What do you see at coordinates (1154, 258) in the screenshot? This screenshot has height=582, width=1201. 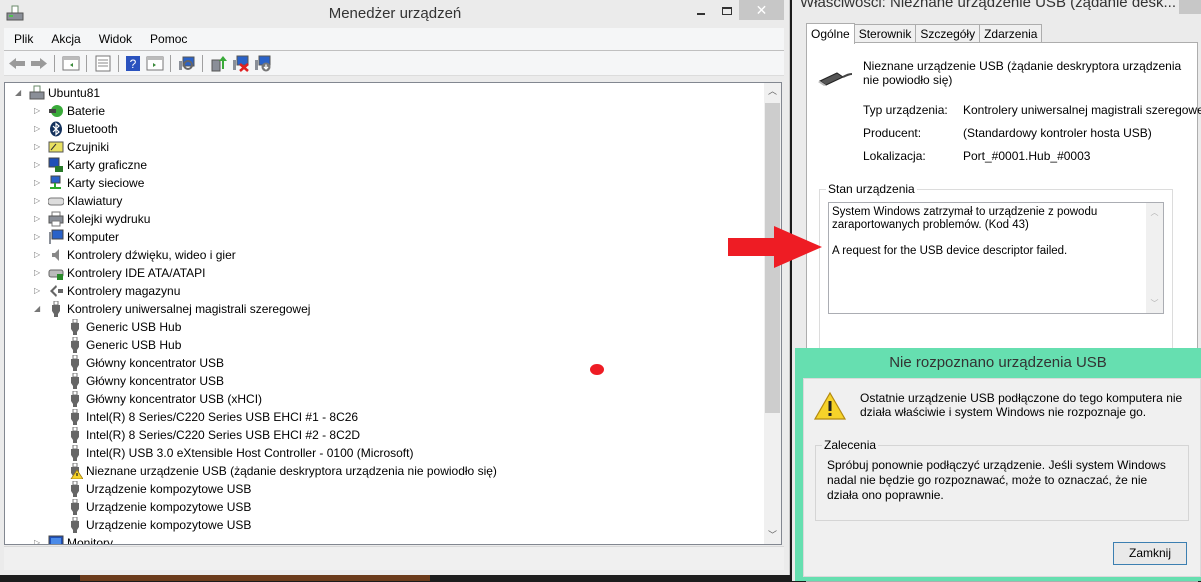 I see `status-scrollbar: ︿ ﹀` at bounding box center [1154, 258].